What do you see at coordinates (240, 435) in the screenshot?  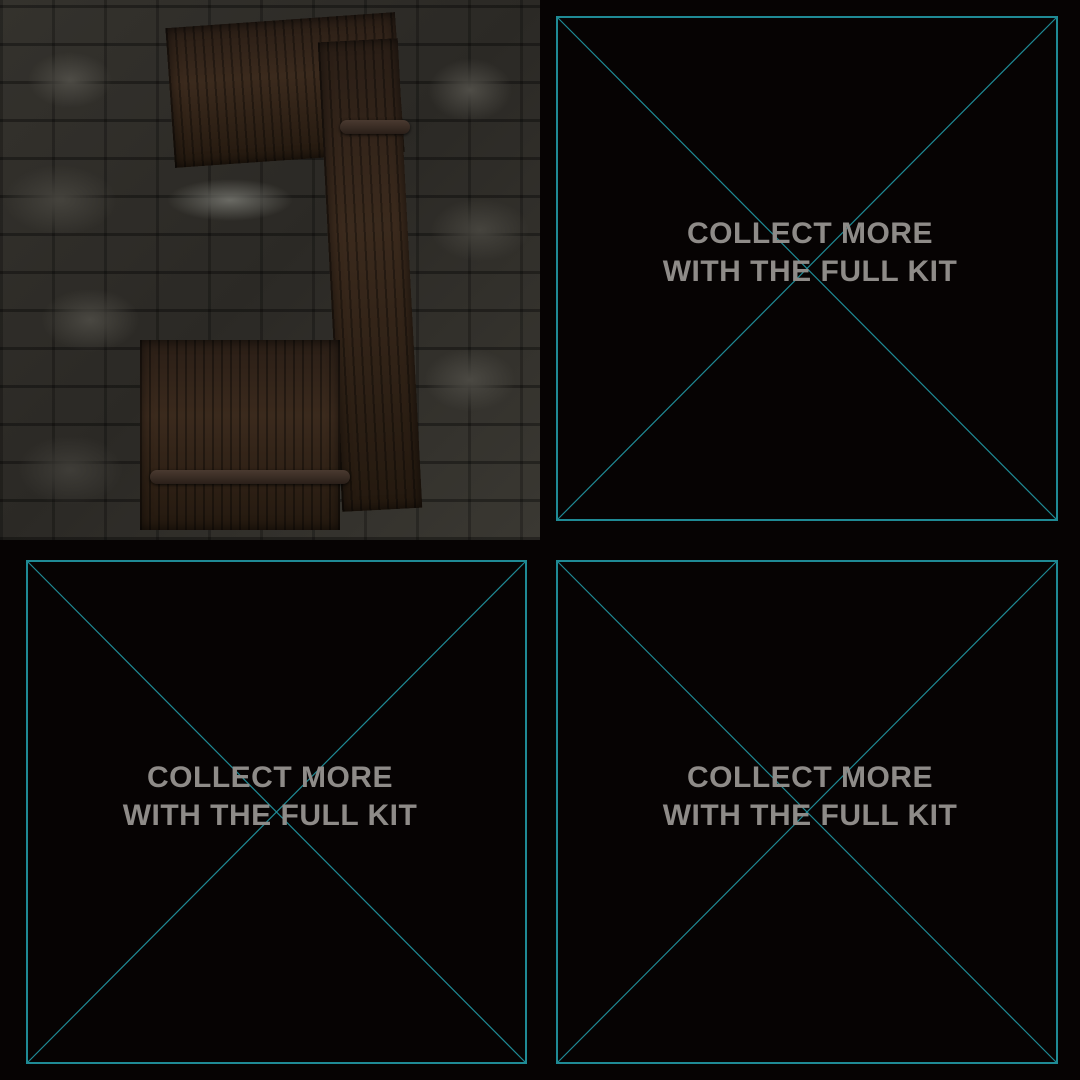 I see `door-plank` at bounding box center [240, 435].